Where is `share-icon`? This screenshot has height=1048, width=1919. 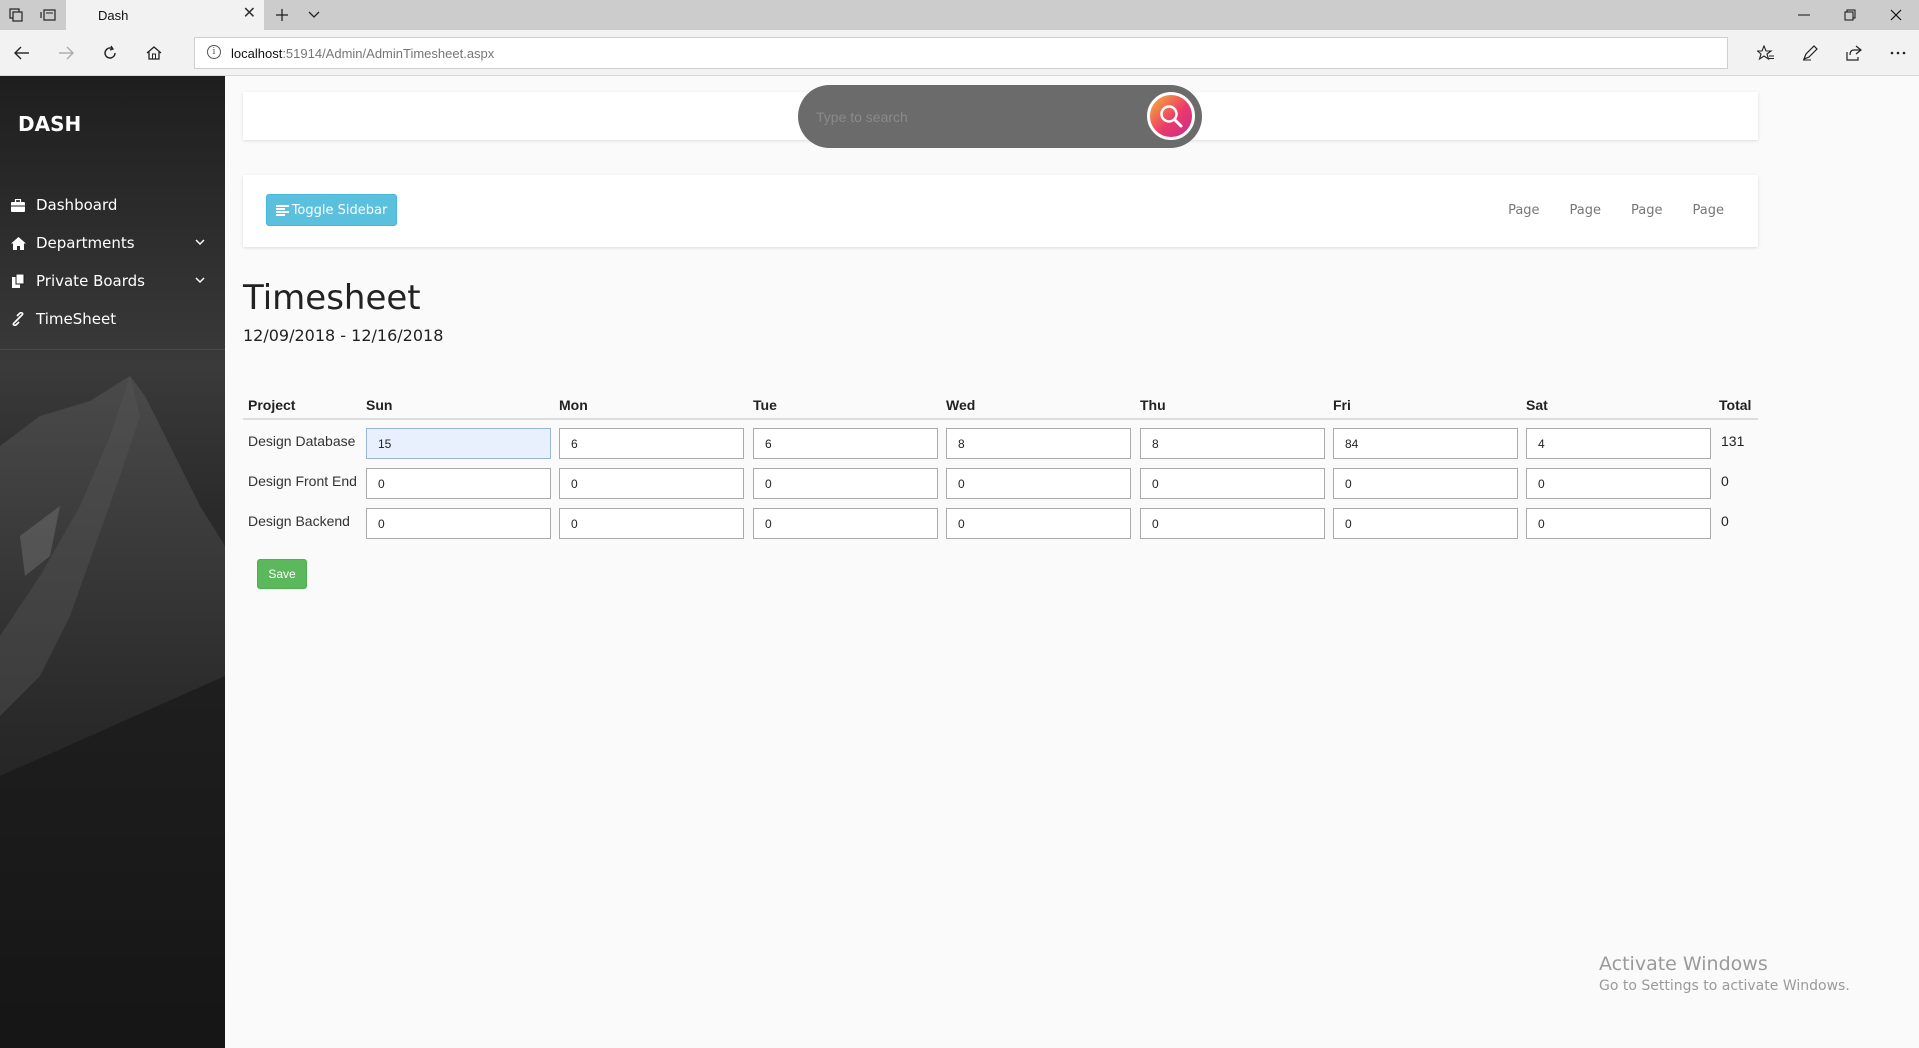
share-icon is located at coordinates (1854, 53).